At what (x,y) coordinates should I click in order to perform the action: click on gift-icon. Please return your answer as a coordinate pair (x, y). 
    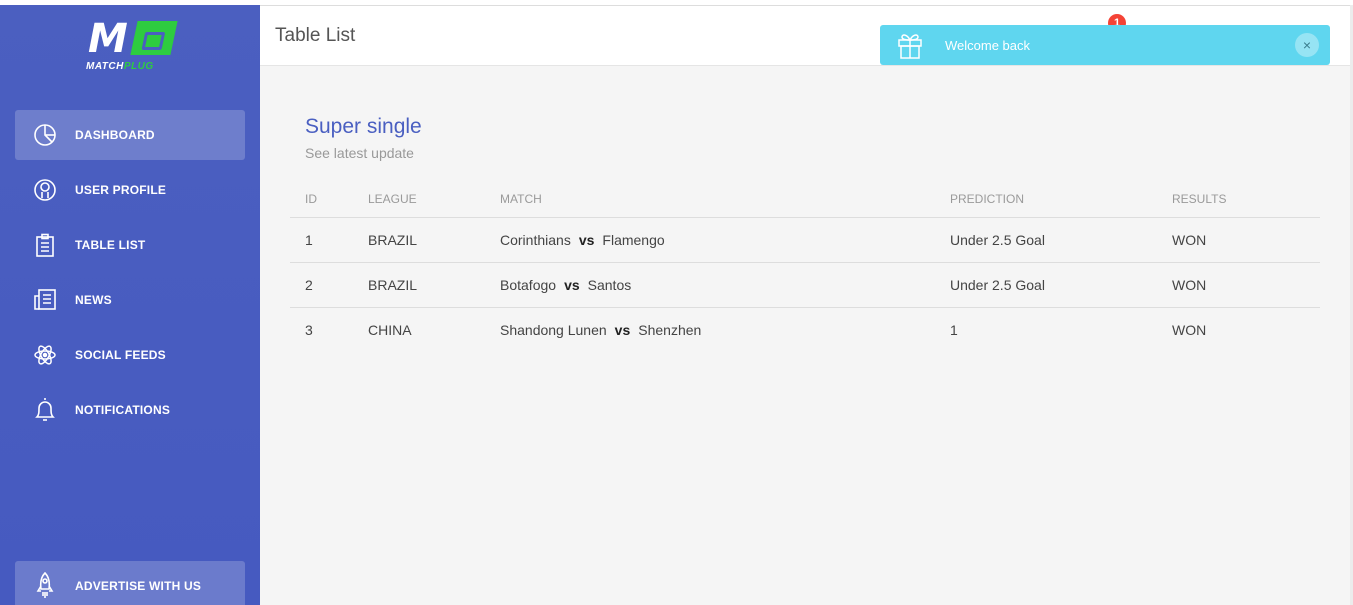
    Looking at the image, I should click on (910, 45).